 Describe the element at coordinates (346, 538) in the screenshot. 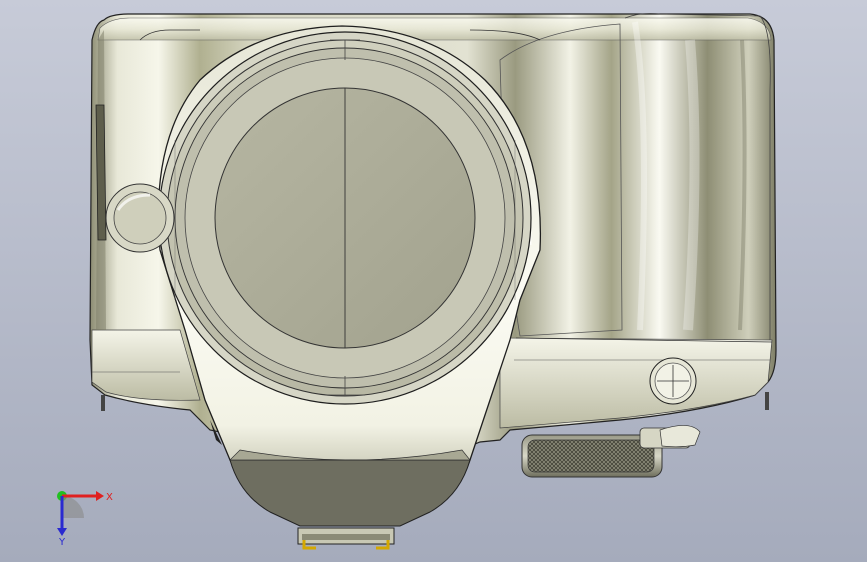

I see `hot-shoe` at that location.